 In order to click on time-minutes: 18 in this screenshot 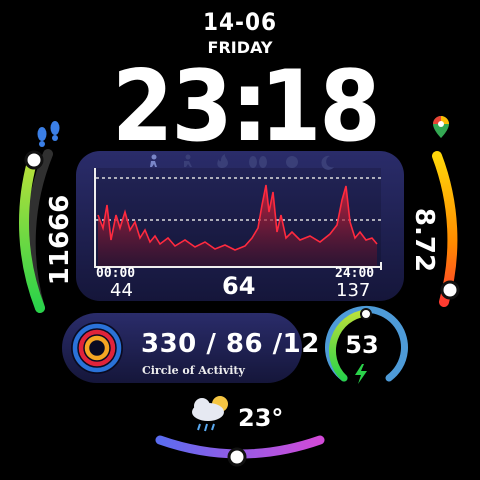, I will do `click(320, 107)`.